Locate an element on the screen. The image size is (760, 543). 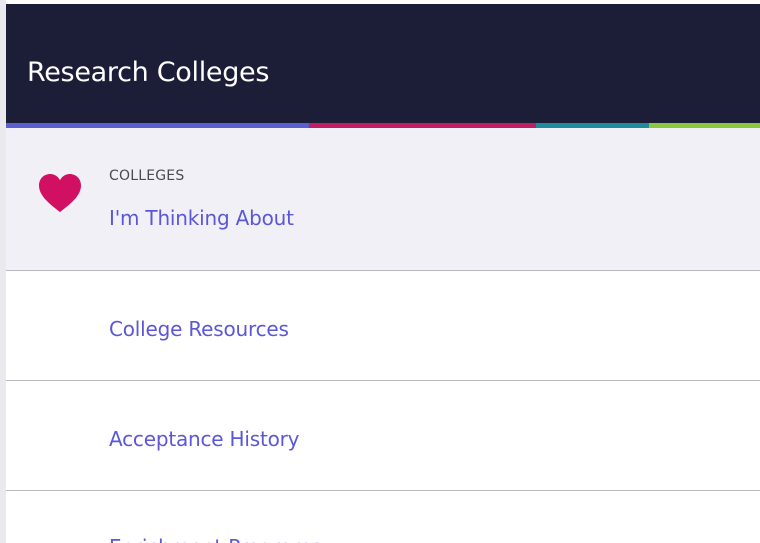
menu-item-label: Acceptance History is located at coordinates (204, 439).